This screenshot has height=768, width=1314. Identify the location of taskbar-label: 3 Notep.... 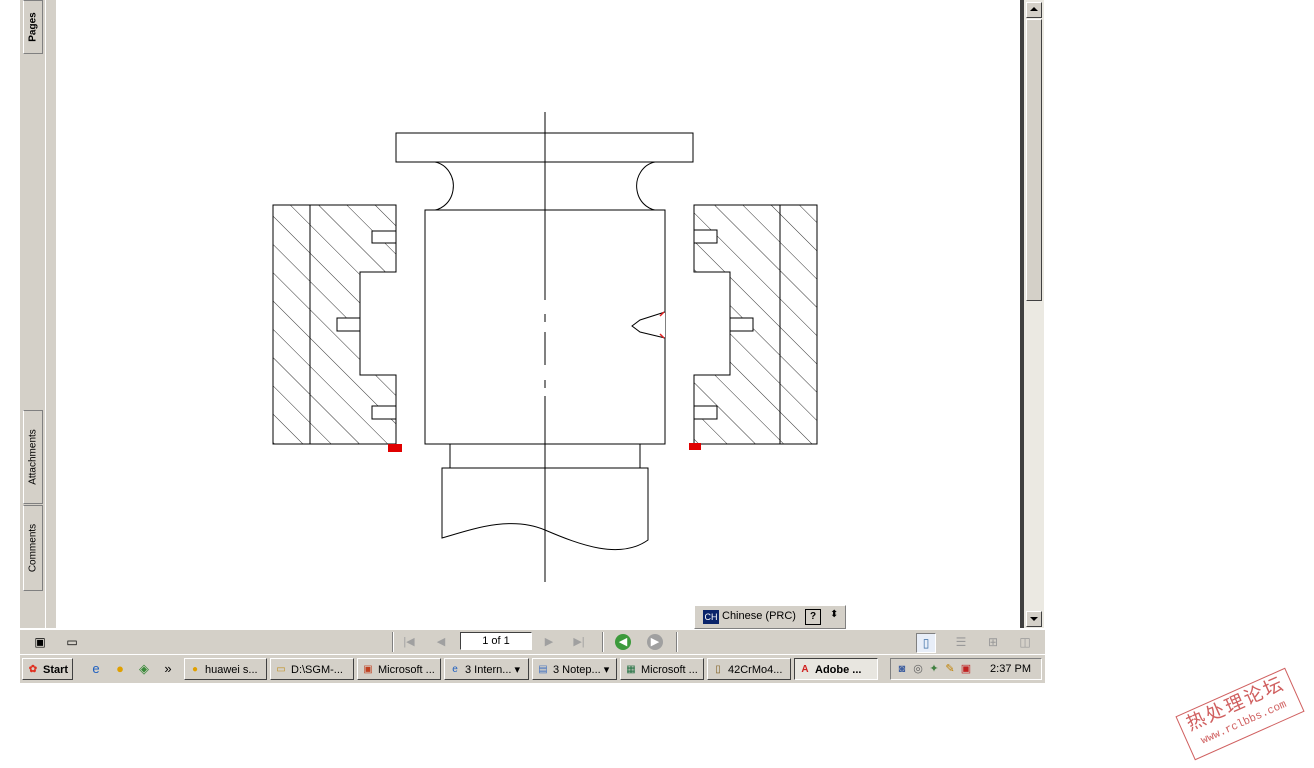
(577, 670).